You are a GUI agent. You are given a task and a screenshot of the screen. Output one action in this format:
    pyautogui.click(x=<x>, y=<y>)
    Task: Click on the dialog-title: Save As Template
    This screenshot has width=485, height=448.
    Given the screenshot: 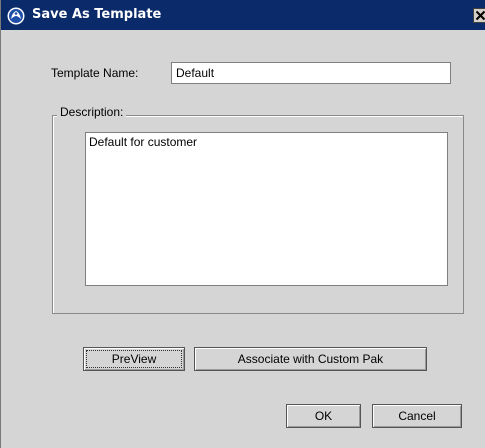 What is the action you would take?
    pyautogui.click(x=97, y=14)
    